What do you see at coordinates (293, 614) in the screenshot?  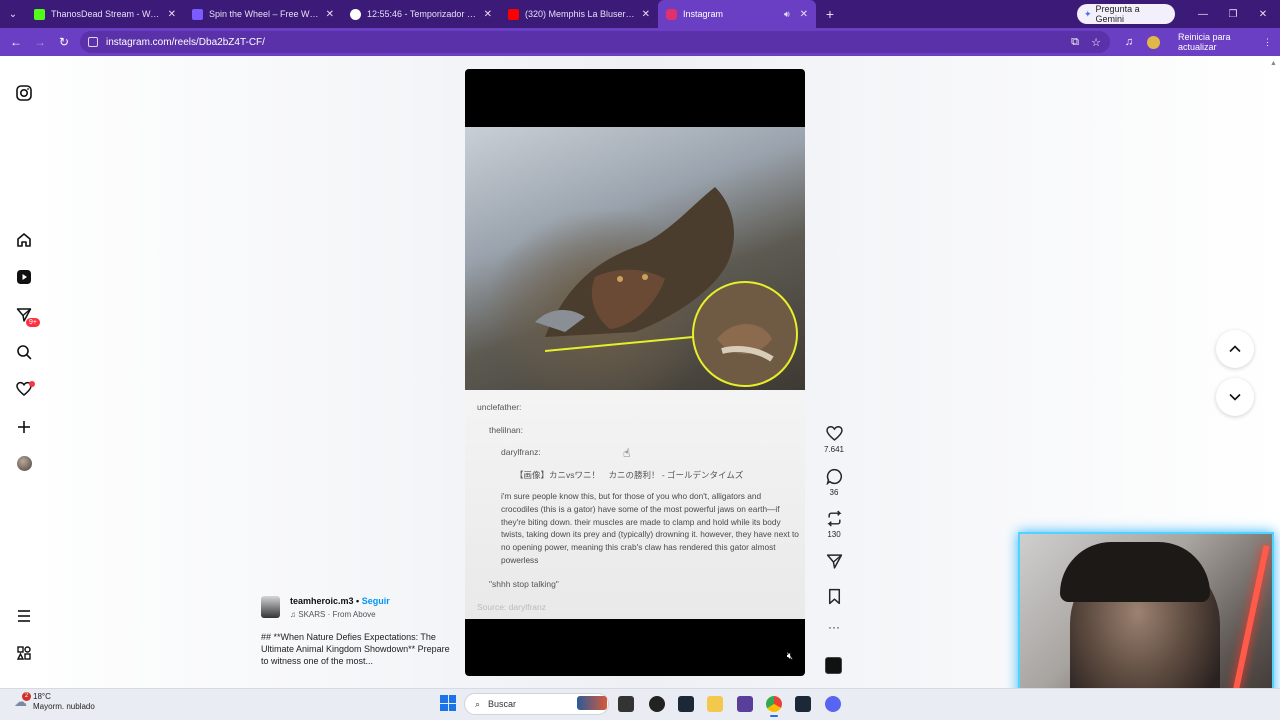 I see `music-note-icon: ♫` at bounding box center [293, 614].